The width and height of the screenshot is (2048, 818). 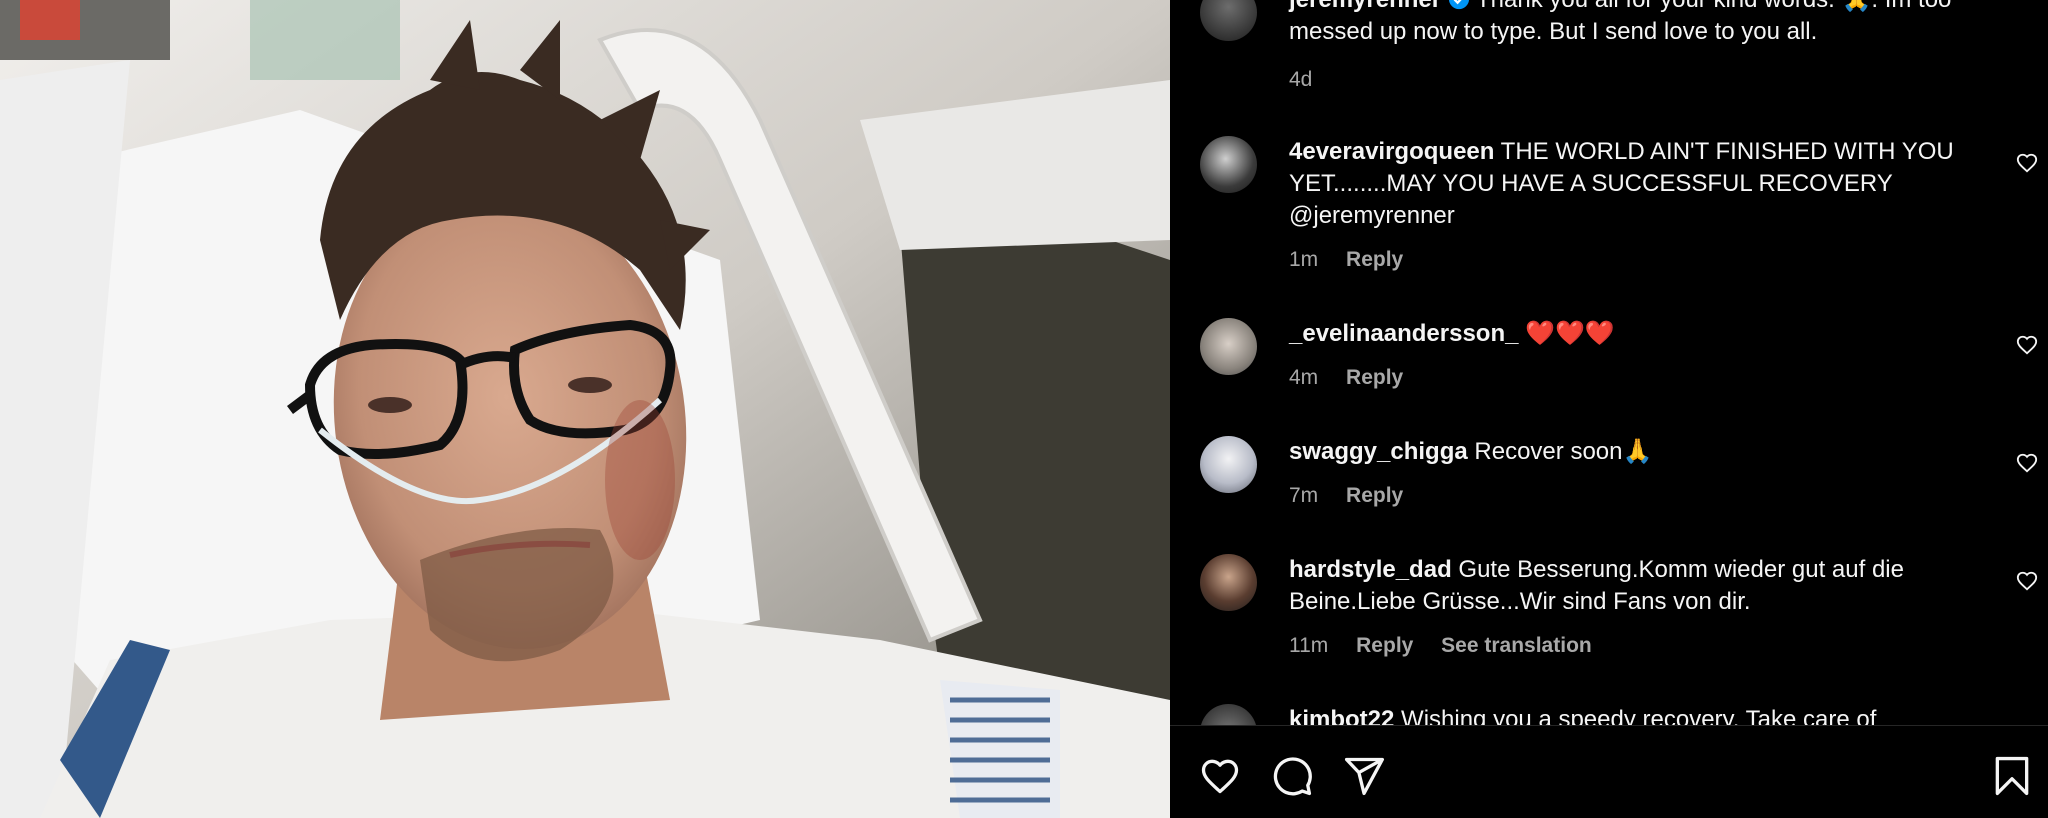 What do you see at coordinates (1304, 495) in the screenshot?
I see `comment-time: 7m` at bounding box center [1304, 495].